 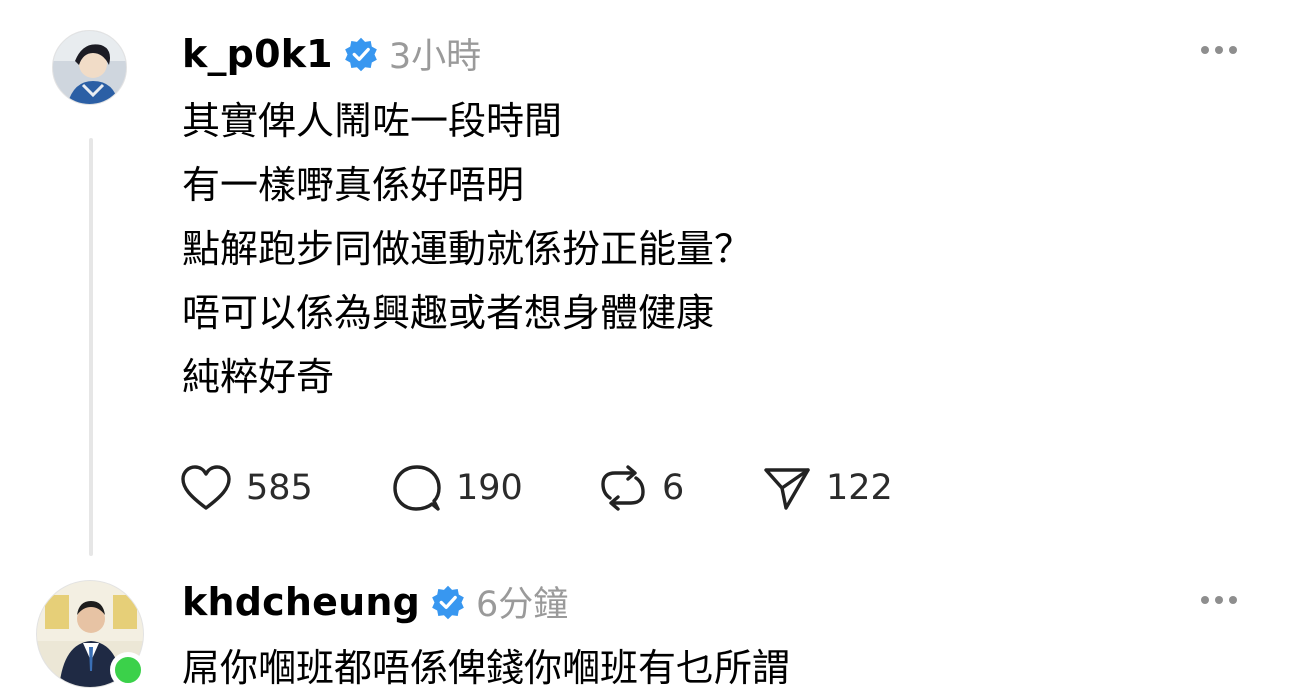 What do you see at coordinates (623, 488) in the screenshot?
I see `repost-arrows-icon` at bounding box center [623, 488].